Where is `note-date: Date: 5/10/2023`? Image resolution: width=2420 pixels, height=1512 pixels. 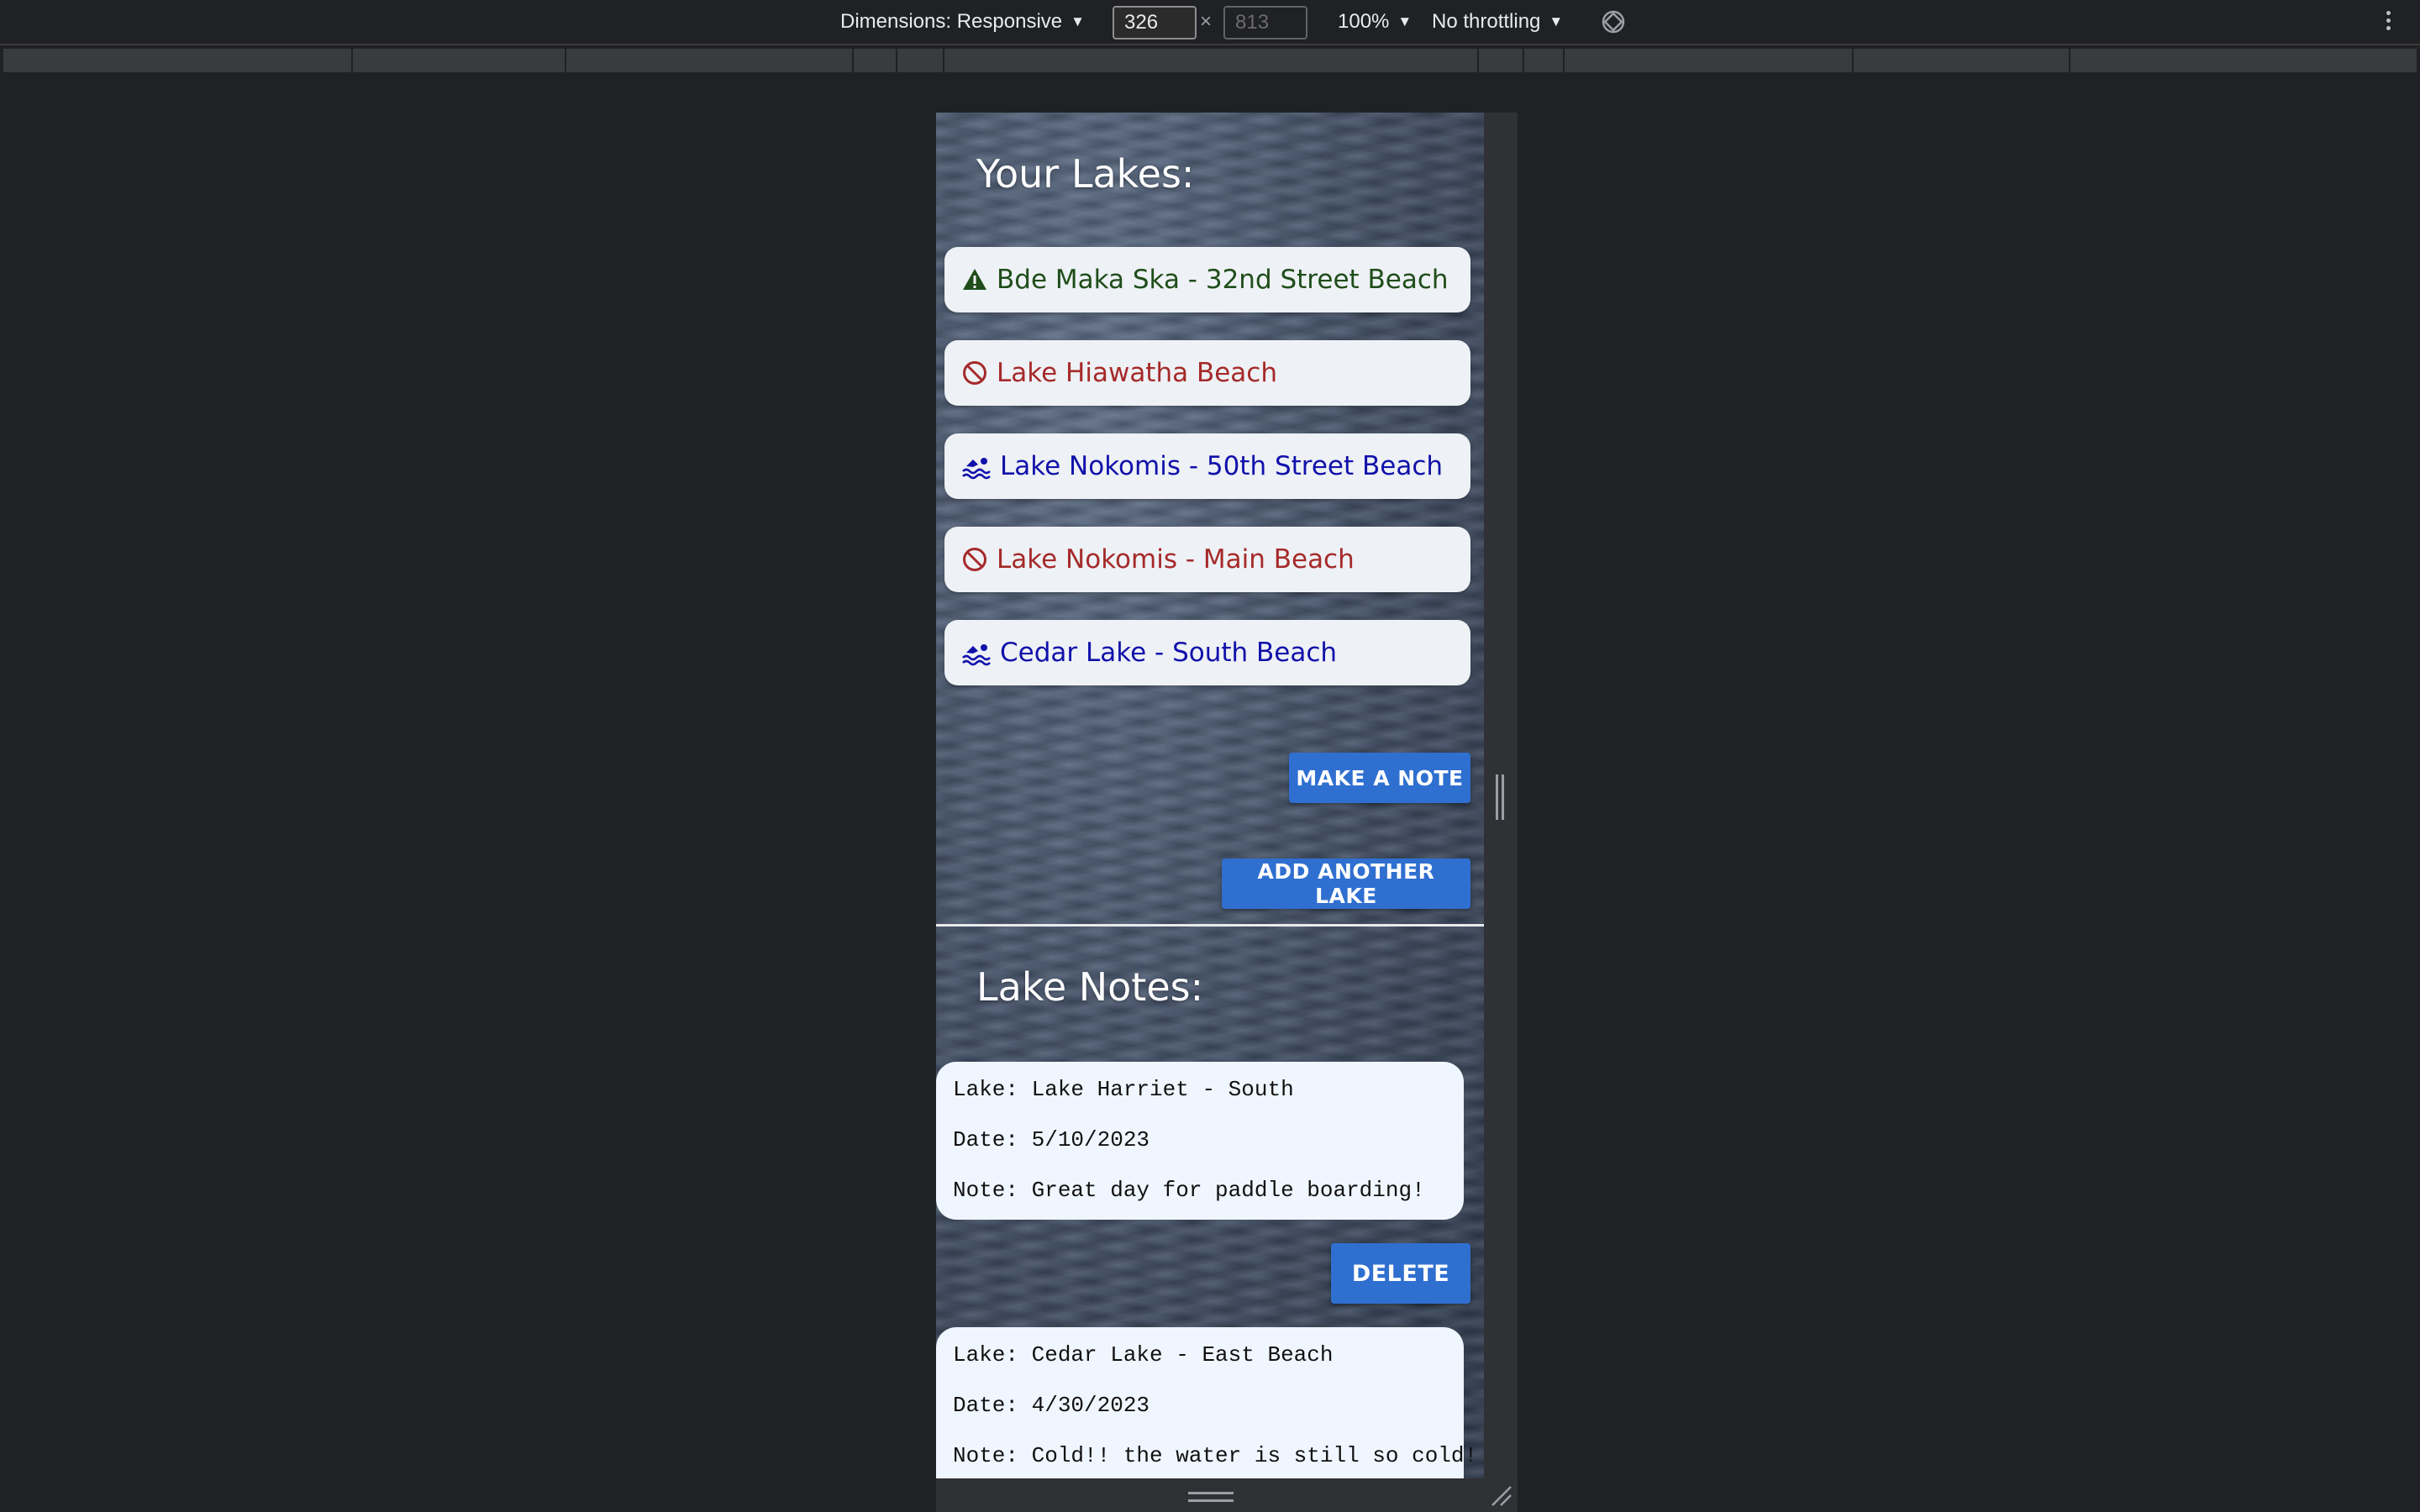 note-date: Date: 5/10/2023 is located at coordinates (1051, 1139).